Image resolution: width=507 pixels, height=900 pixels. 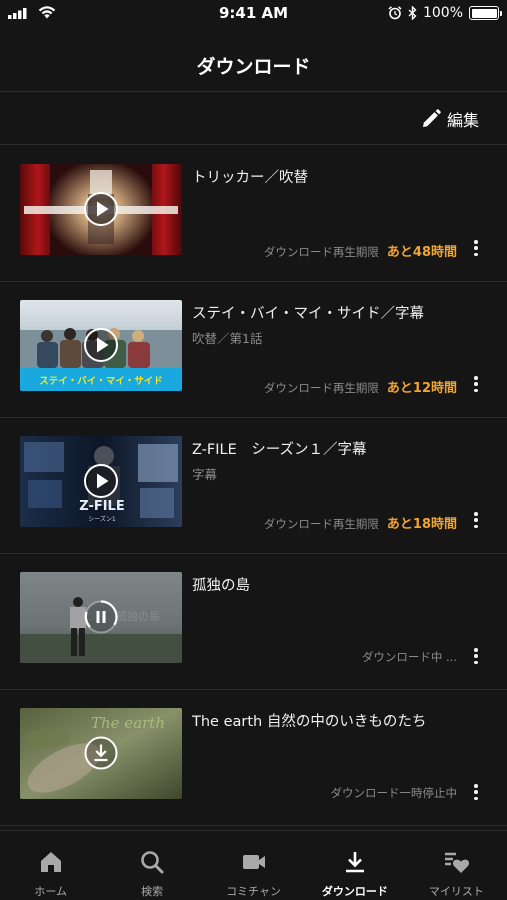 I want to click on item-title: The earth 自然の中のいきものたち, so click(x=309, y=722).